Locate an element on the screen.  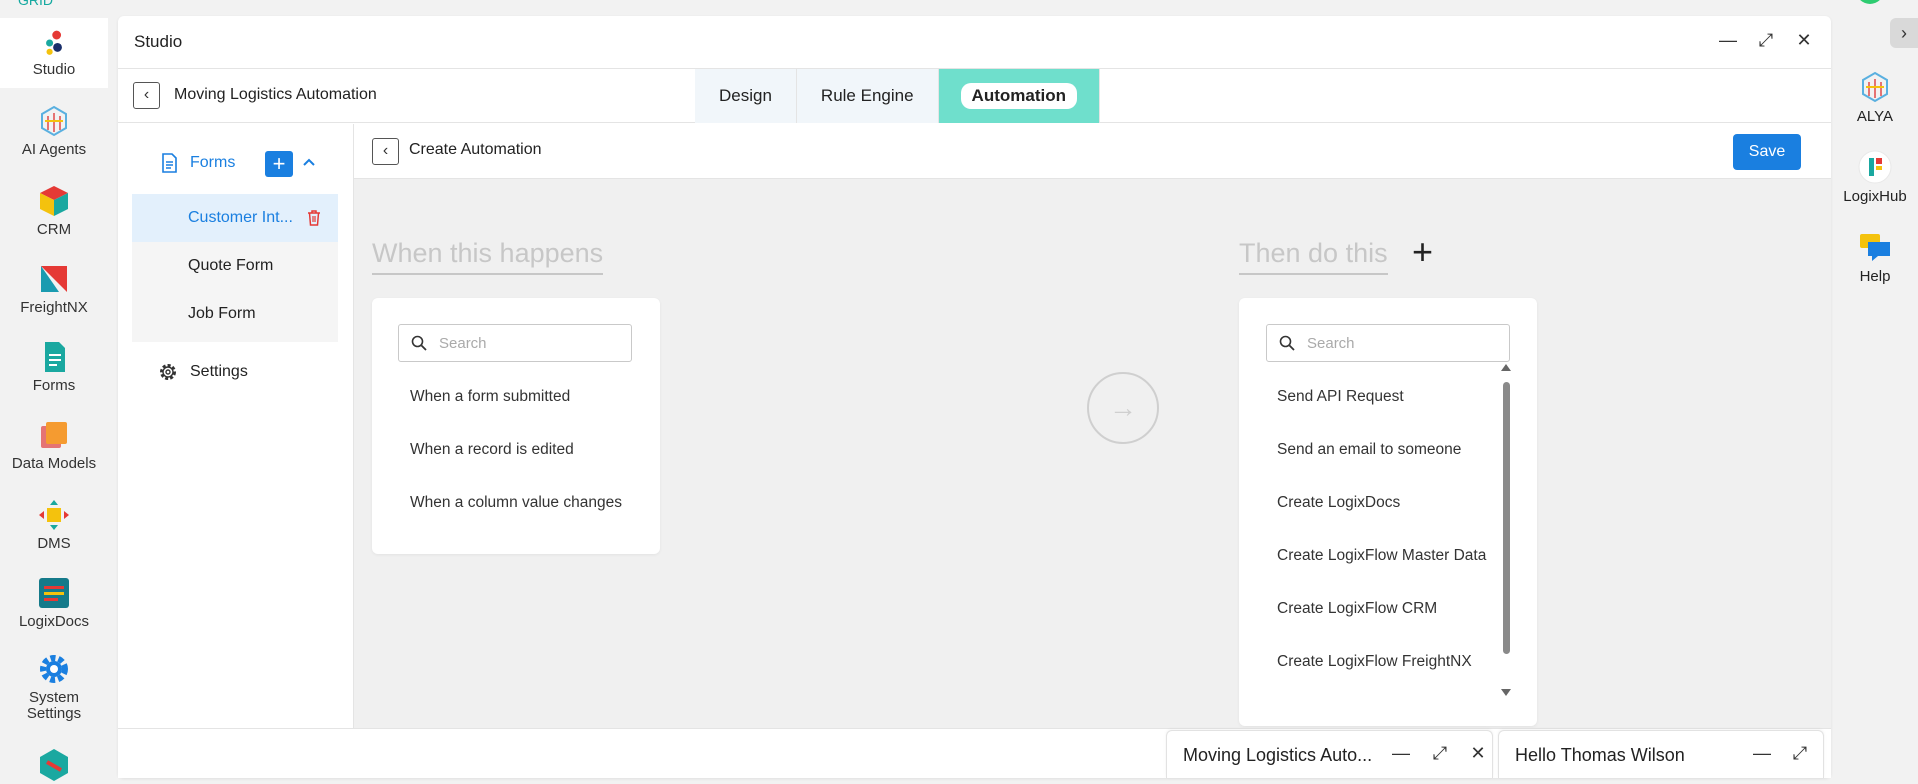
hexagon-app-icon is located at coordinates (54, 765).